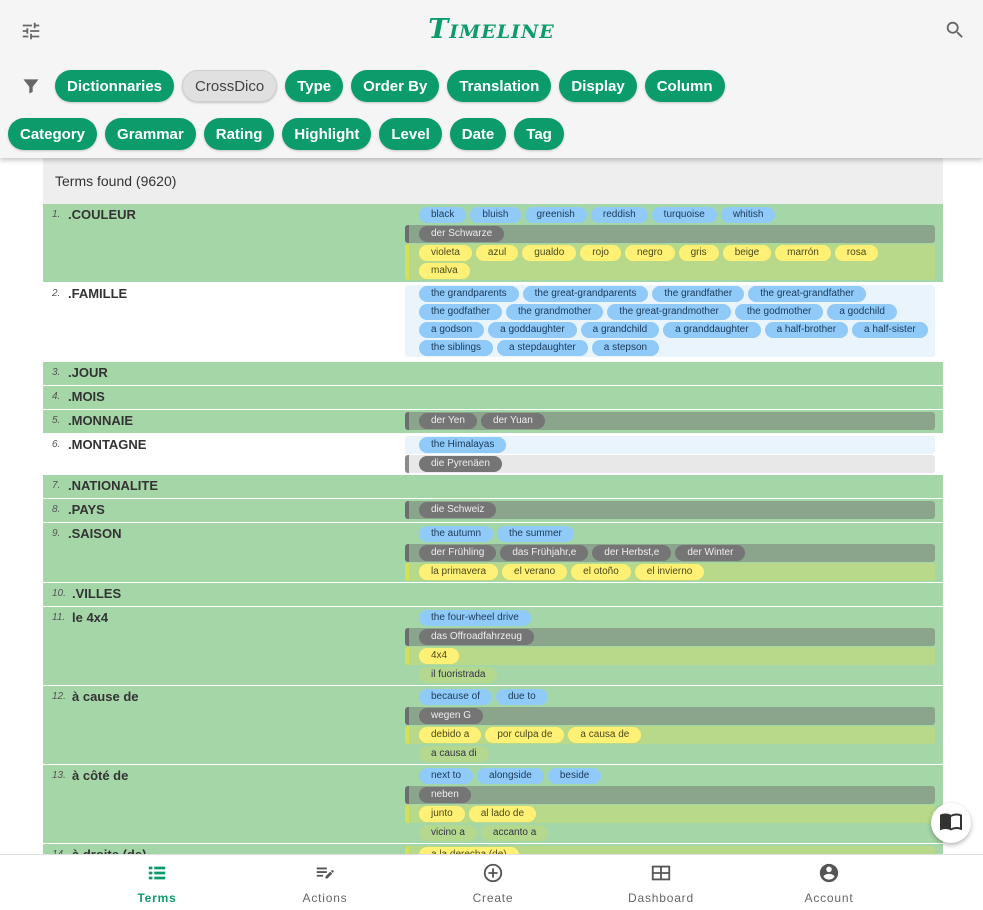  What do you see at coordinates (605, 735) in the screenshot?
I see `translation-tag: a causa de` at bounding box center [605, 735].